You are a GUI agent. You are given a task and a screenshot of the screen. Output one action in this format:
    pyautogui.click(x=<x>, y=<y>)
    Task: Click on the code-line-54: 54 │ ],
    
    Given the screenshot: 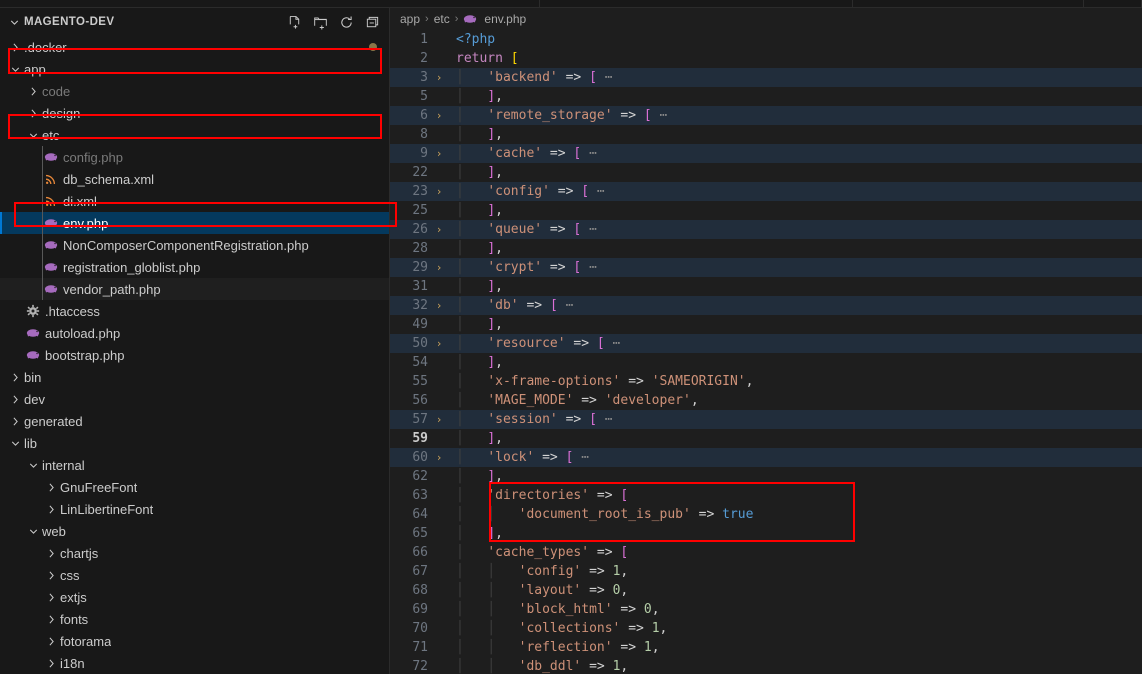 What is the action you would take?
    pyautogui.click(x=766, y=362)
    